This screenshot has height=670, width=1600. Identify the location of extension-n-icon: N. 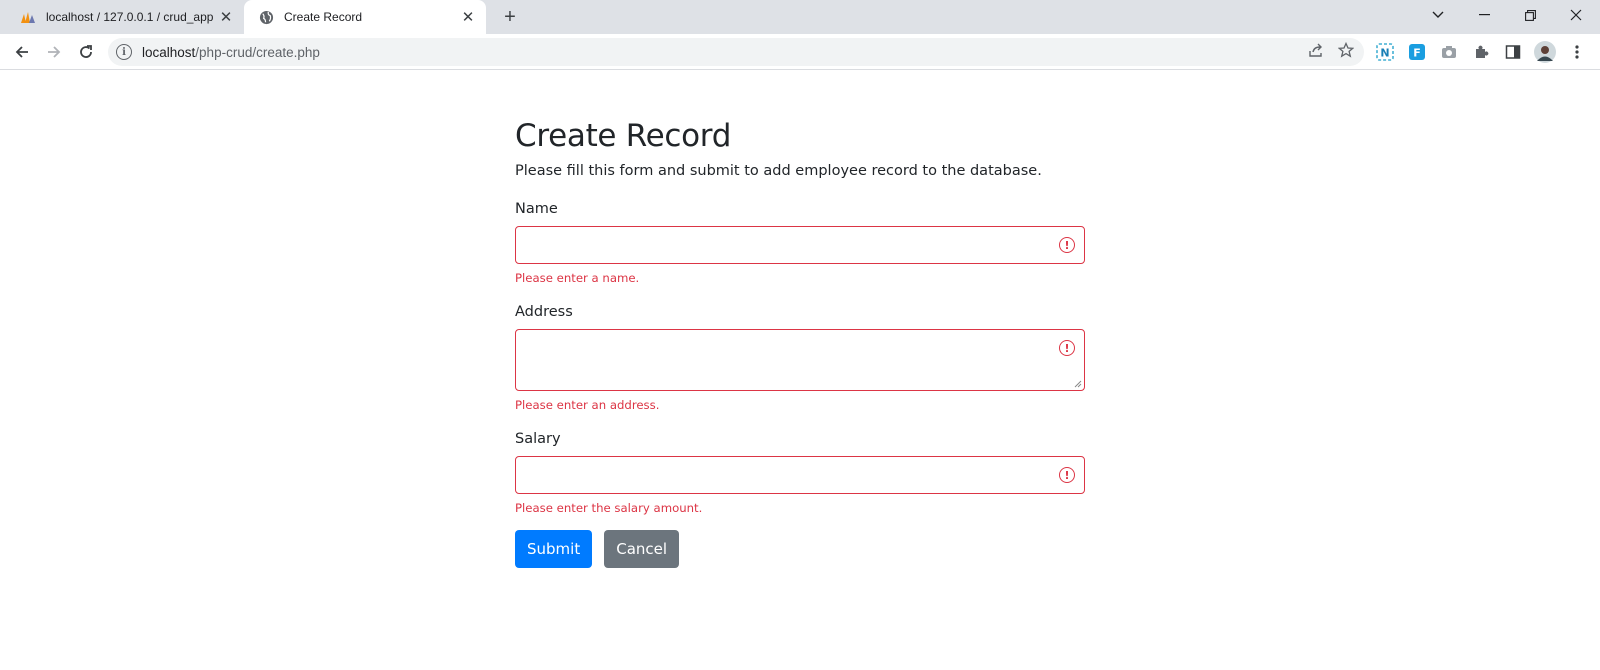
(1385, 52).